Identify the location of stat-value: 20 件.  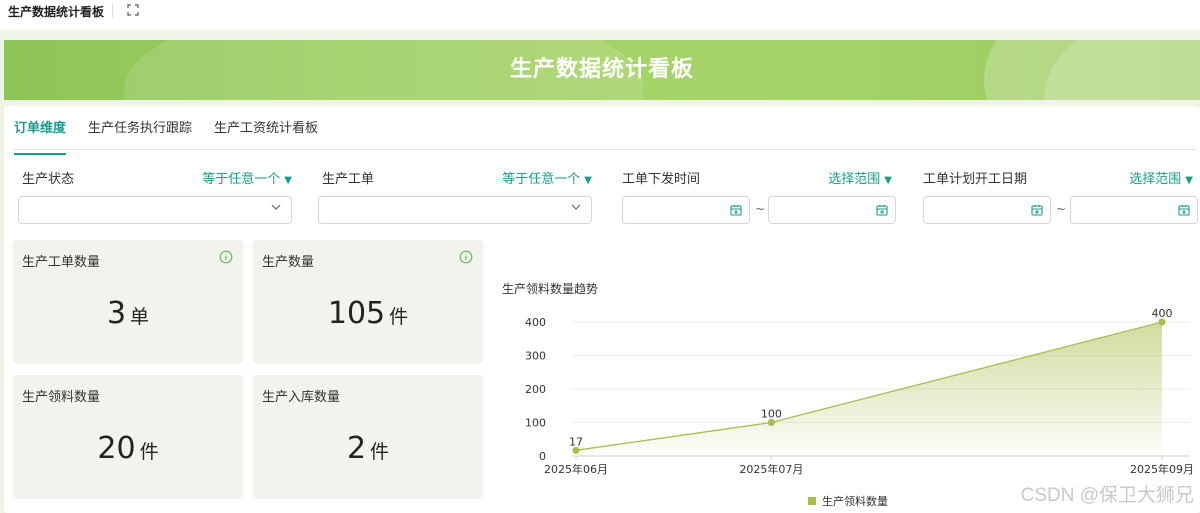
(128, 448).